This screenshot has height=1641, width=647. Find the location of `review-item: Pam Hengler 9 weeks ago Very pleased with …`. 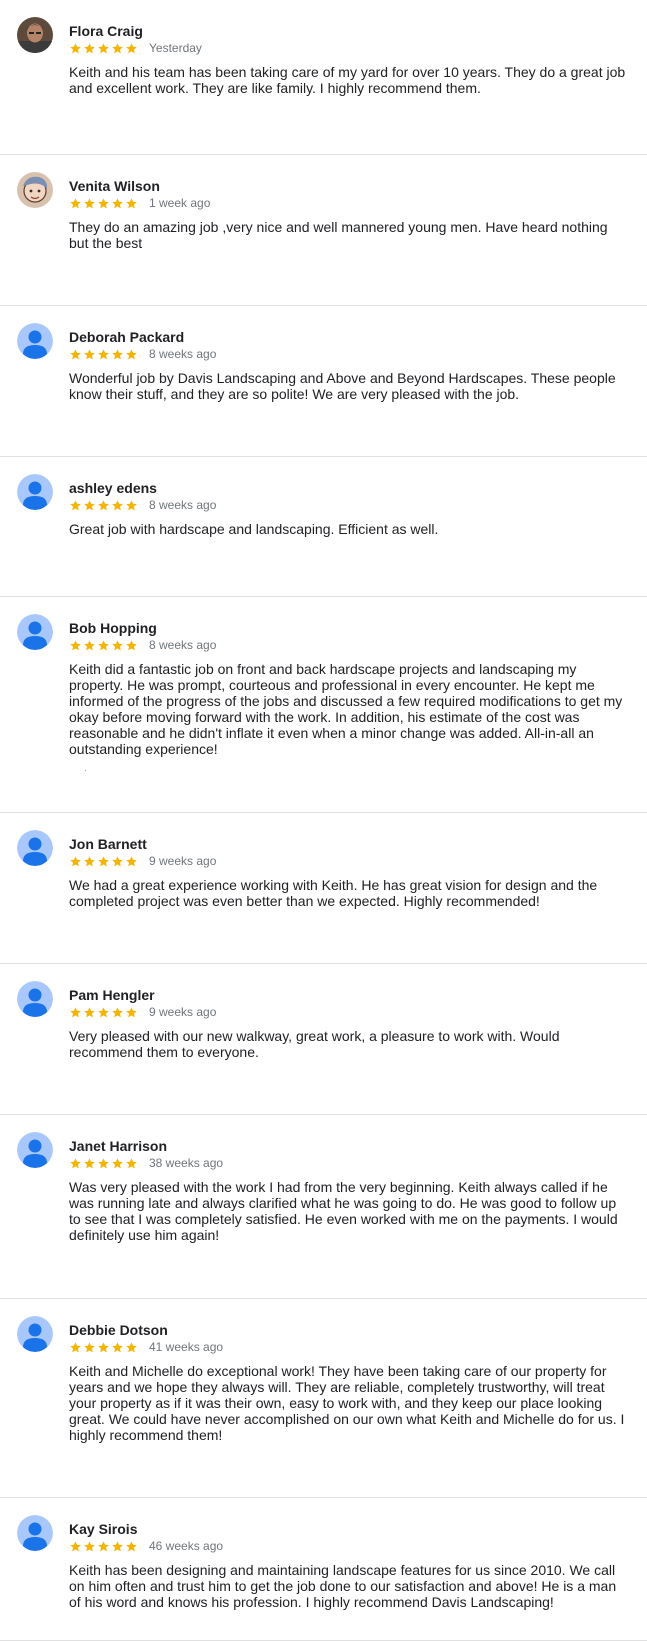

review-item: Pam Hengler 9 weeks ago Very pleased with … is located at coordinates (323, 1039).